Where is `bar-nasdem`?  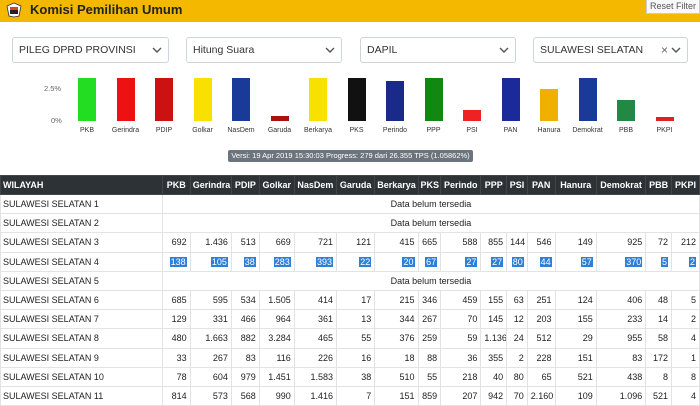
bar-nasdem is located at coordinates (241, 99).